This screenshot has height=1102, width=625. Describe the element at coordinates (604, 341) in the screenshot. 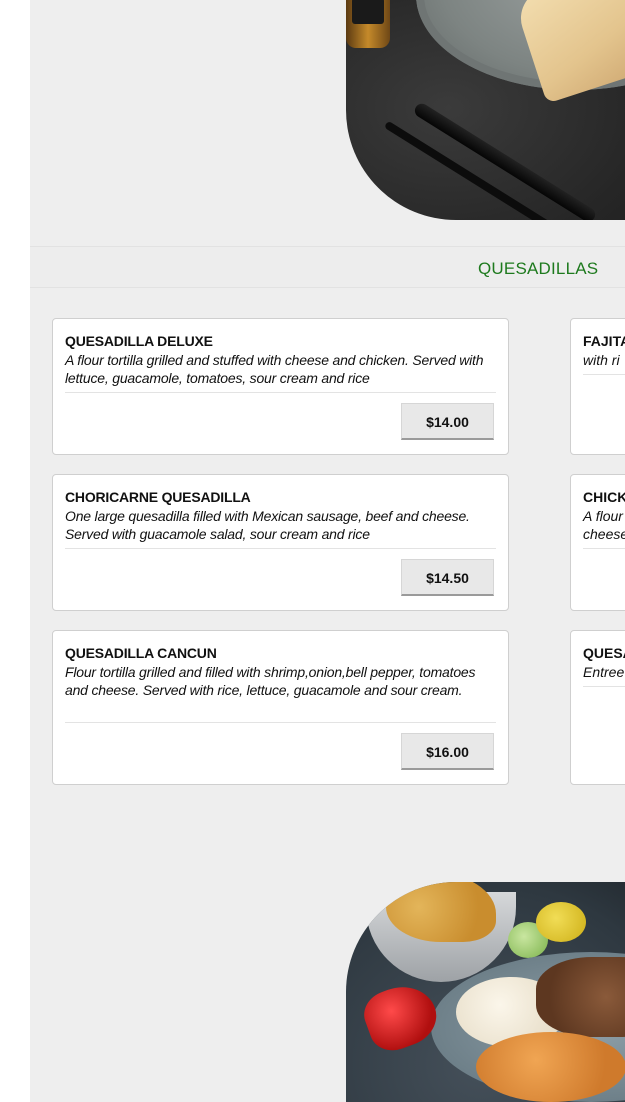

I see `menu-item-name: FAJITA` at that location.